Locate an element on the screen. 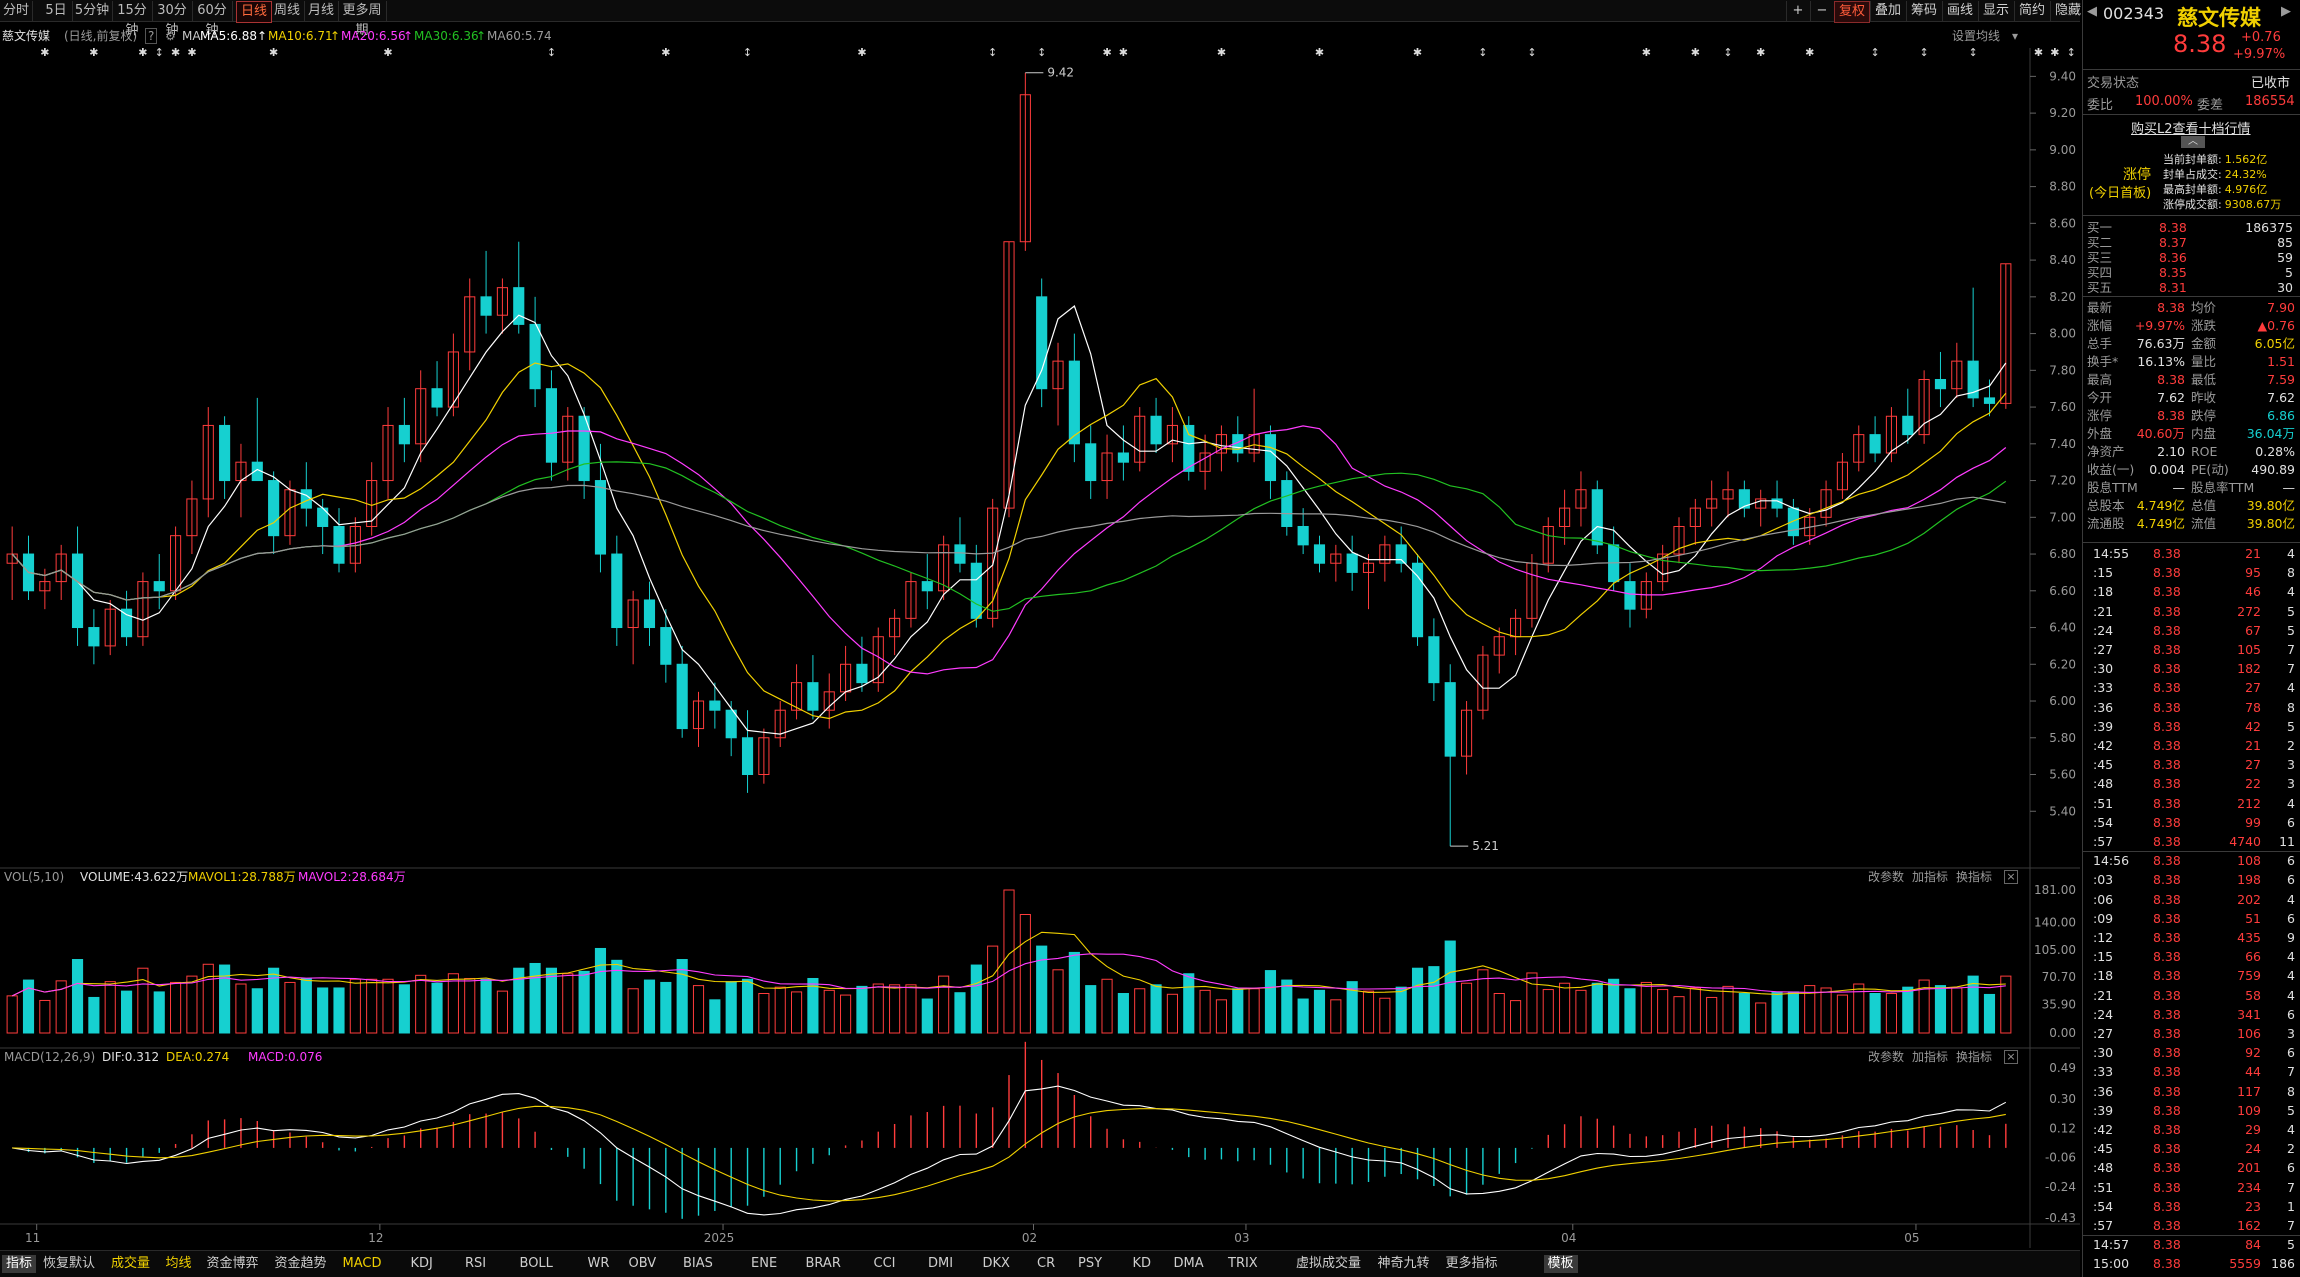 This screenshot has width=2300, height=1277. indicator-tab-18: CR is located at coordinates (1046, 1264).